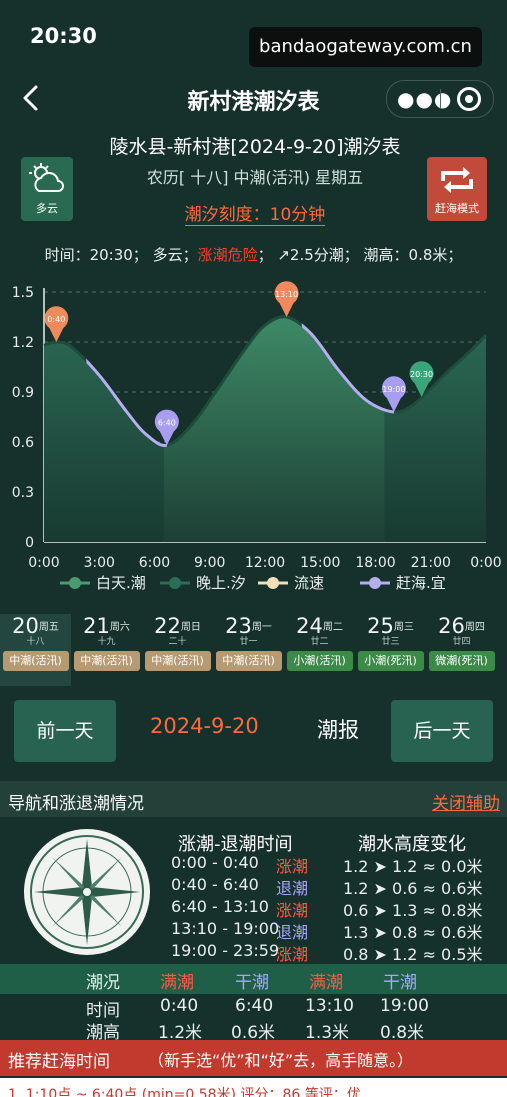 The image size is (507, 1097). I want to click on day-weekday: 周日, so click(190, 627).